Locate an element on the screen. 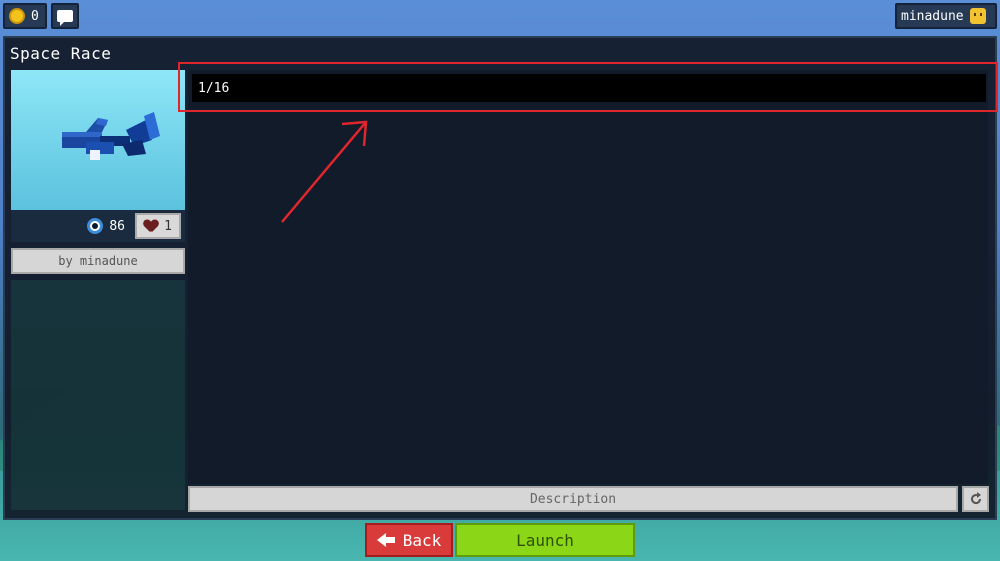 This screenshot has width=1000, height=561. arrow-left-icon is located at coordinates (385, 540).